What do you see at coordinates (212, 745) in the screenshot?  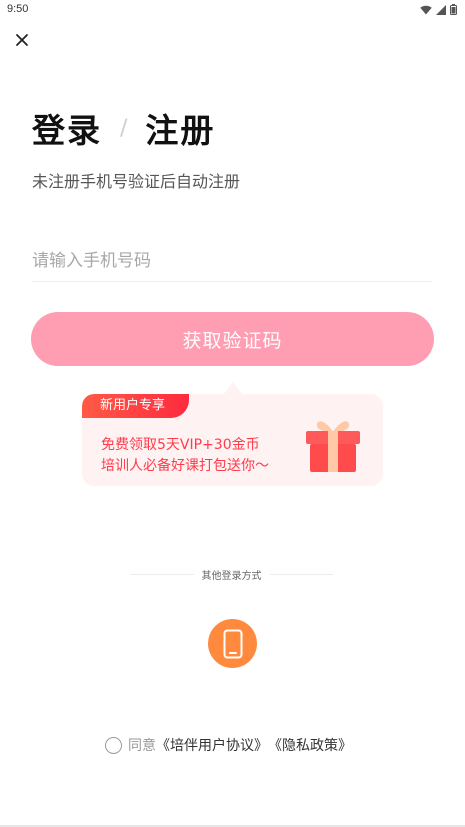 I see `user-agreement-link: 《培伴用户协议》` at bounding box center [212, 745].